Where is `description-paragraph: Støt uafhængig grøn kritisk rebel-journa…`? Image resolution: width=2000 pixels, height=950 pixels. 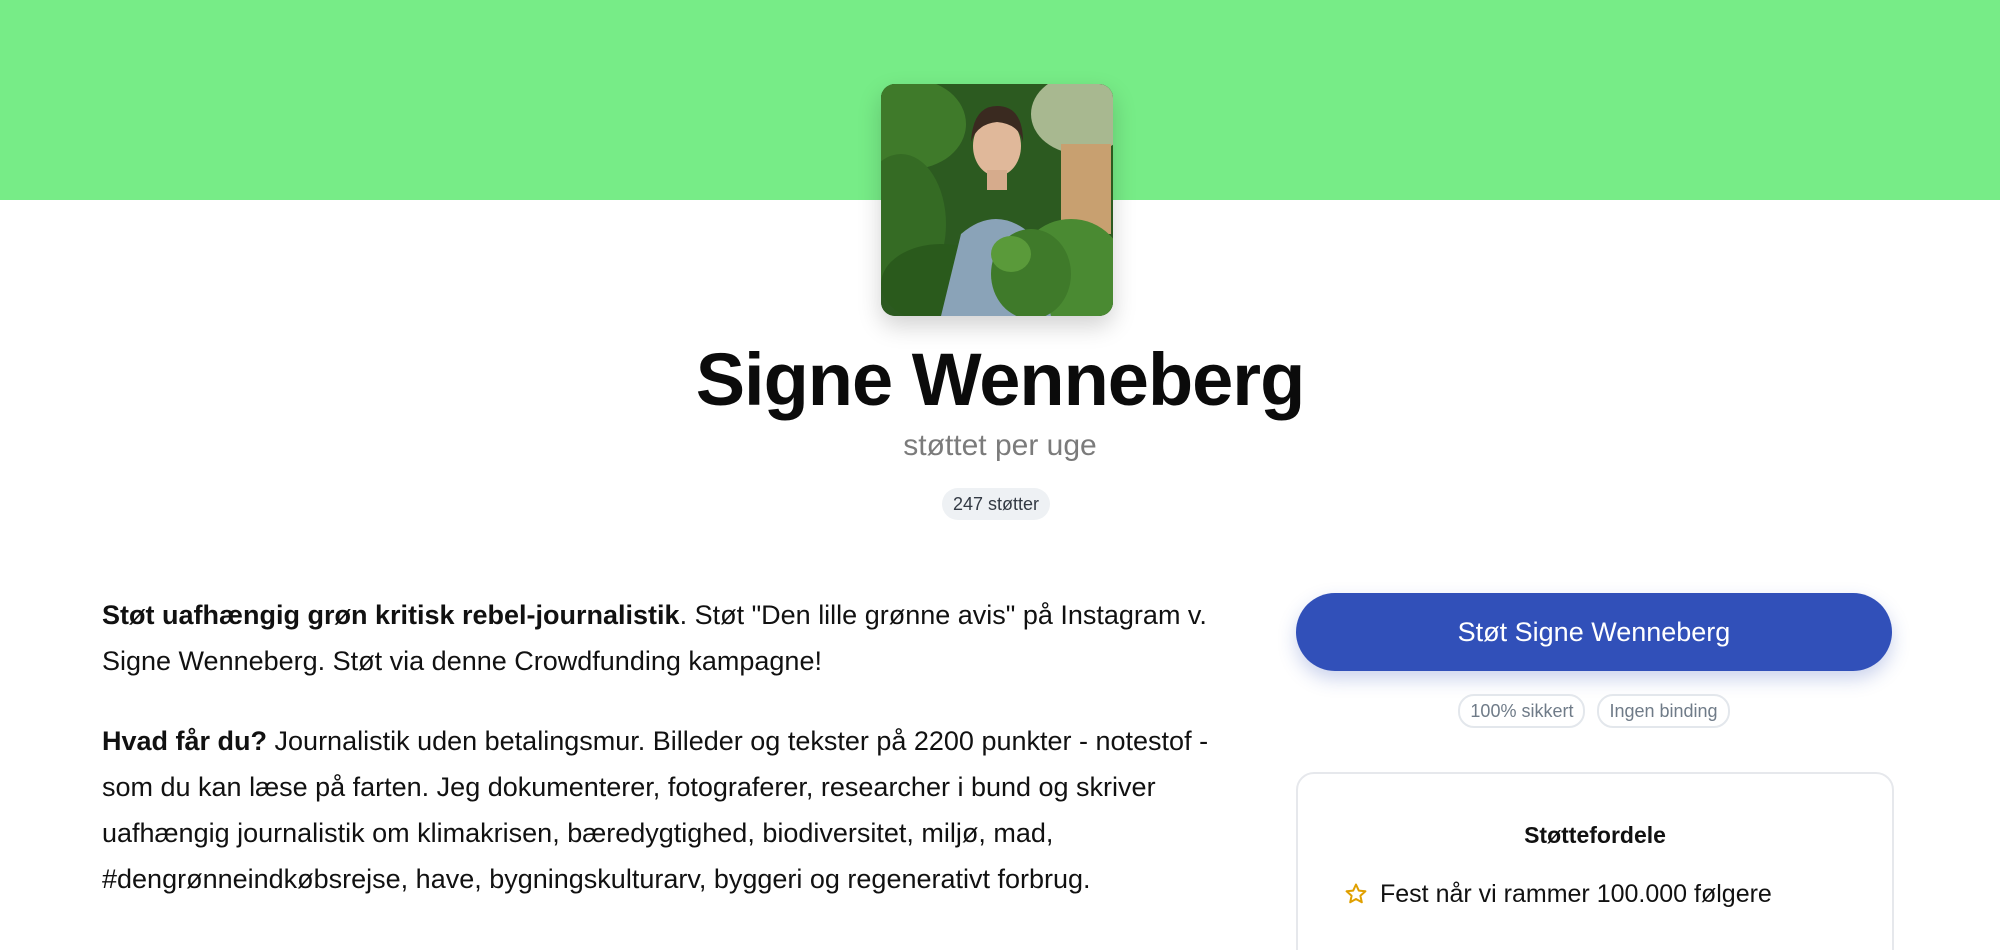 description-paragraph: Støt uafhængig grøn kritisk rebel-journa… is located at coordinates (677, 638).